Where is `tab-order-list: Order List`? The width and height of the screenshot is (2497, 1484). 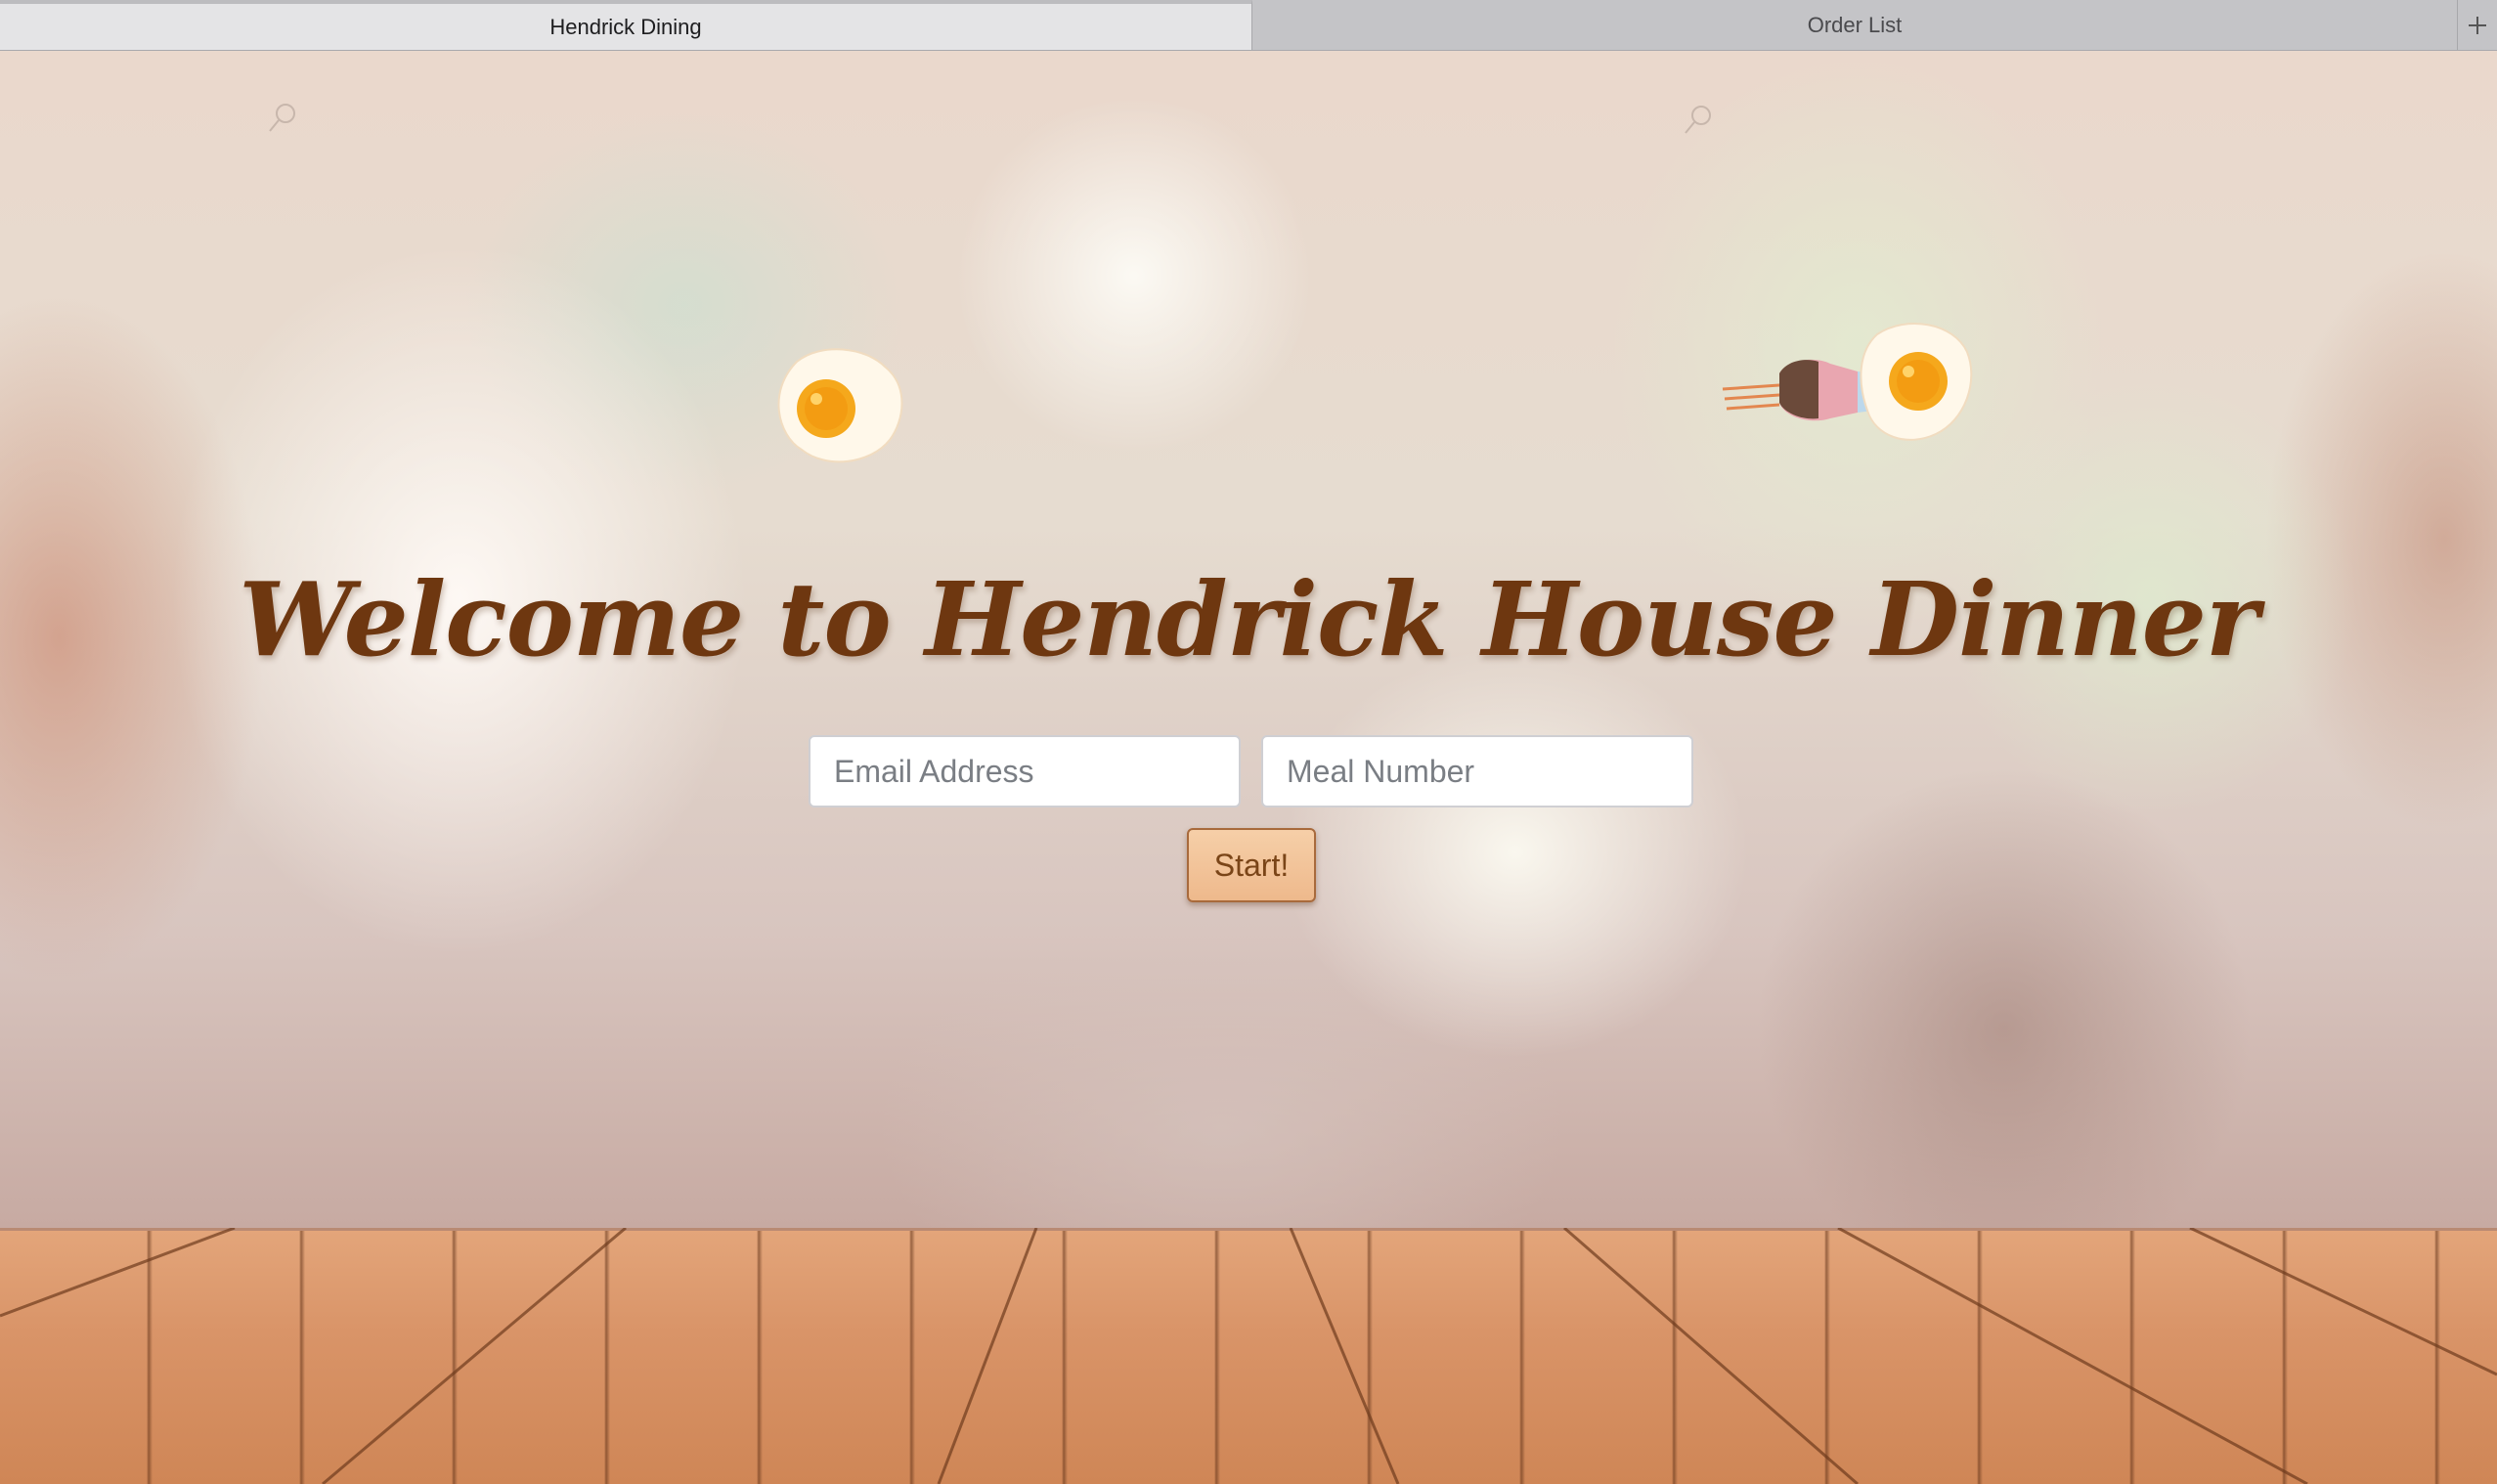
tab-order-list: Order List is located at coordinates (1855, 25).